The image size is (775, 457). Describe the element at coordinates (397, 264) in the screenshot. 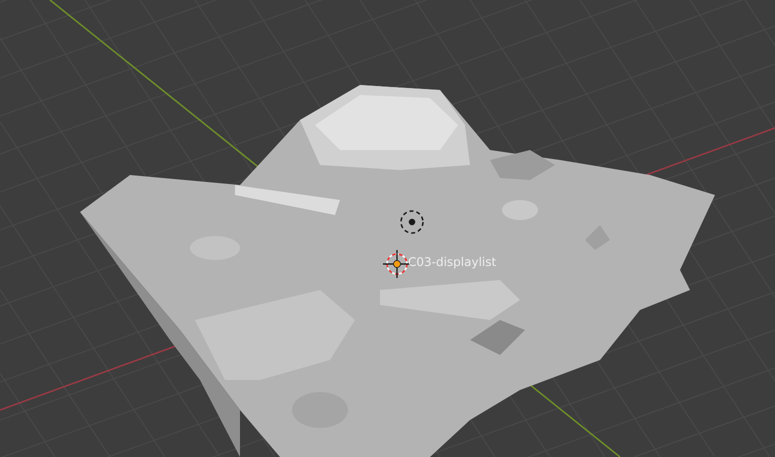

I see `object-origin-icon` at that location.